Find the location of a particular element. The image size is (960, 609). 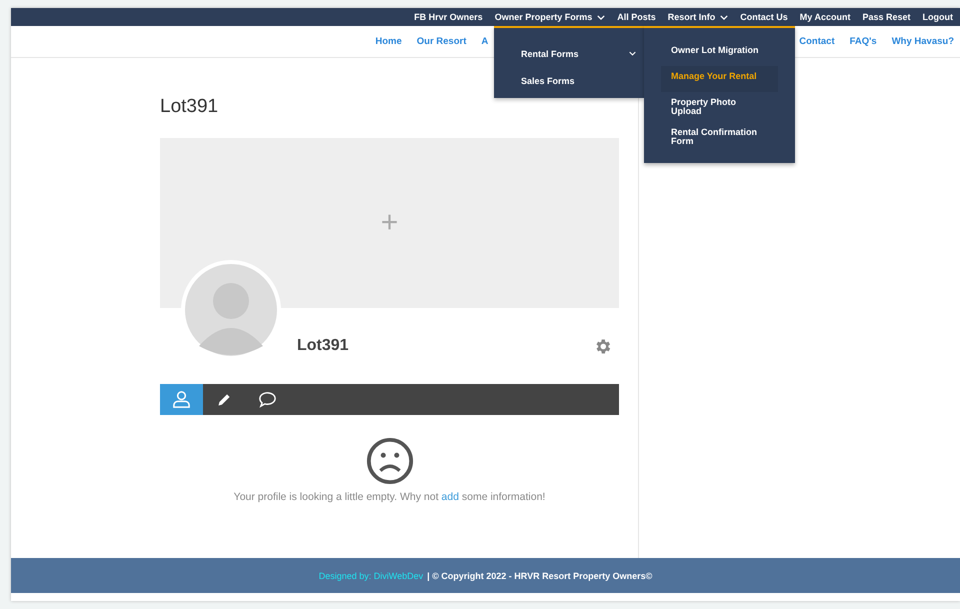

empty-profile-message: Your profile is looking a little empty. Why not add some information! is located at coordinates (390, 497).